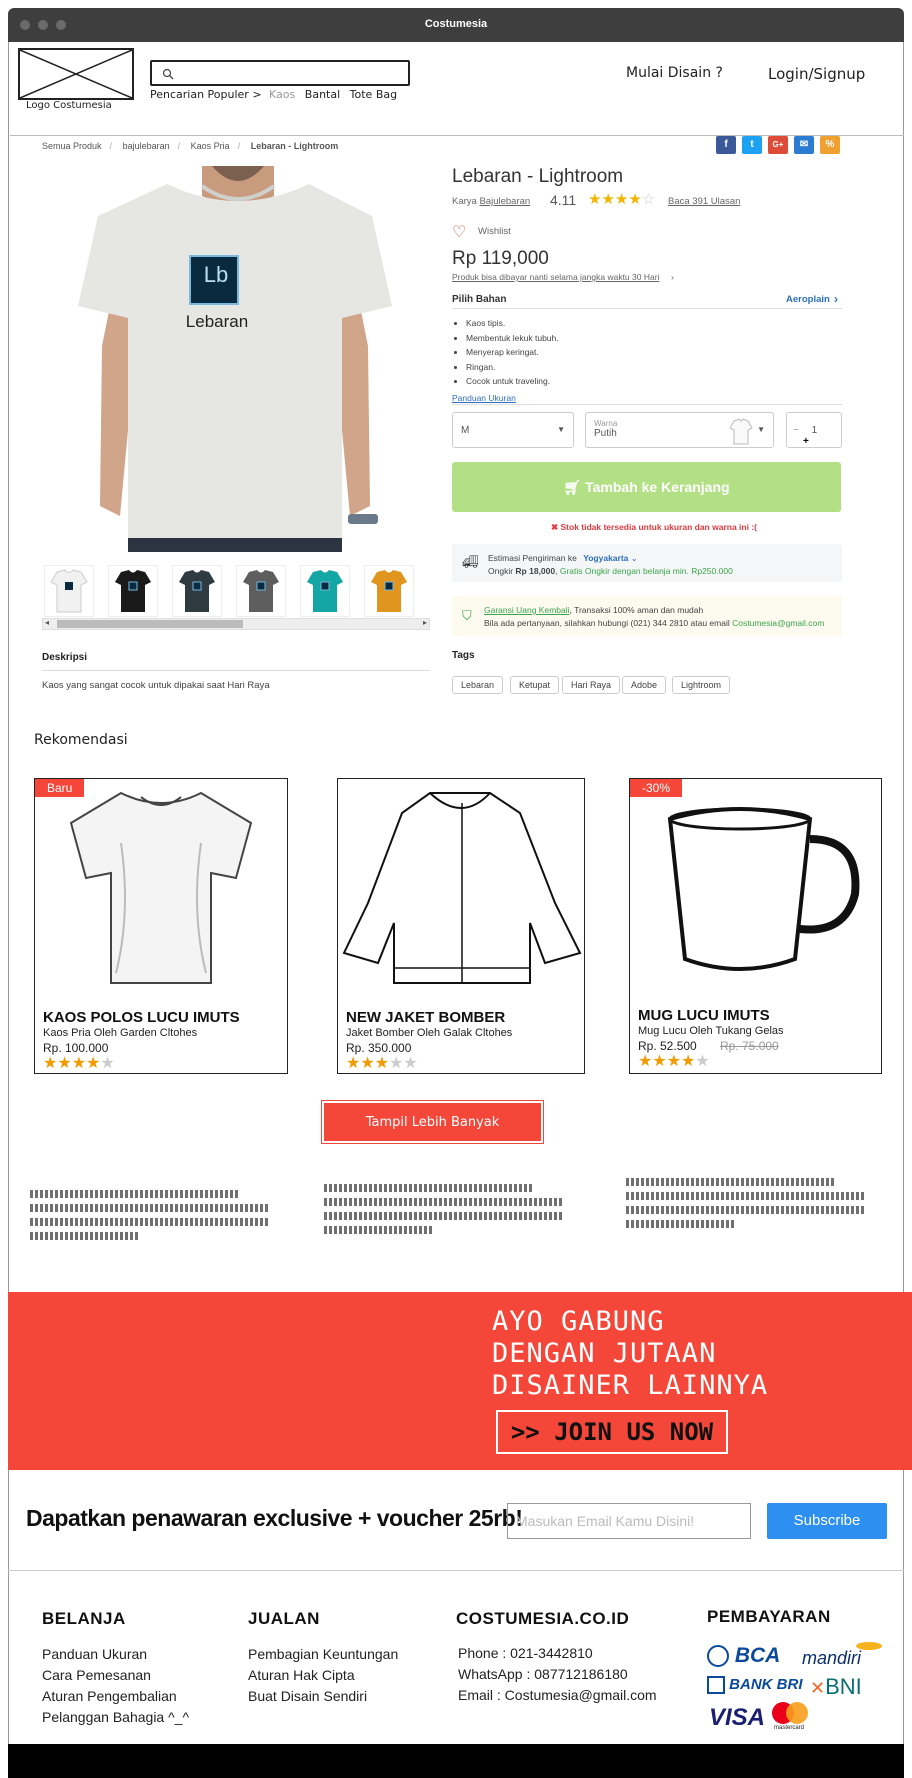  What do you see at coordinates (816, 74) in the screenshot?
I see `nav-login: Login/Signup` at bounding box center [816, 74].